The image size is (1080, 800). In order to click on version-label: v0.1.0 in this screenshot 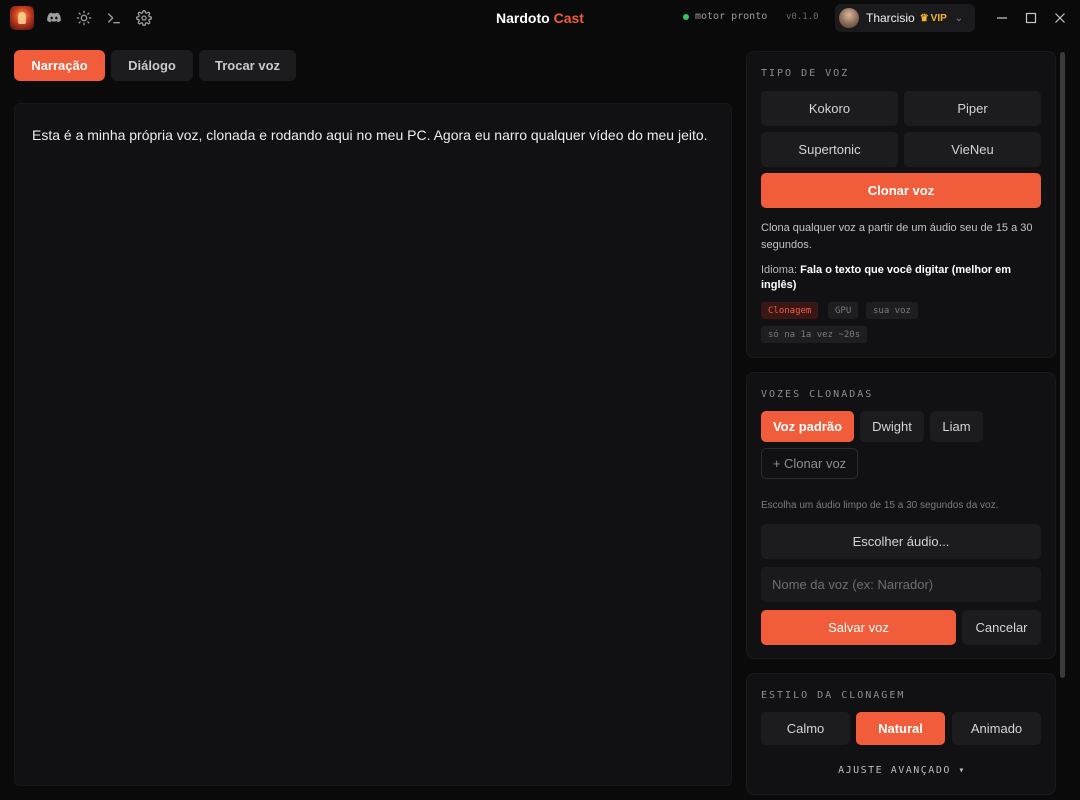, I will do `click(802, 17)`.